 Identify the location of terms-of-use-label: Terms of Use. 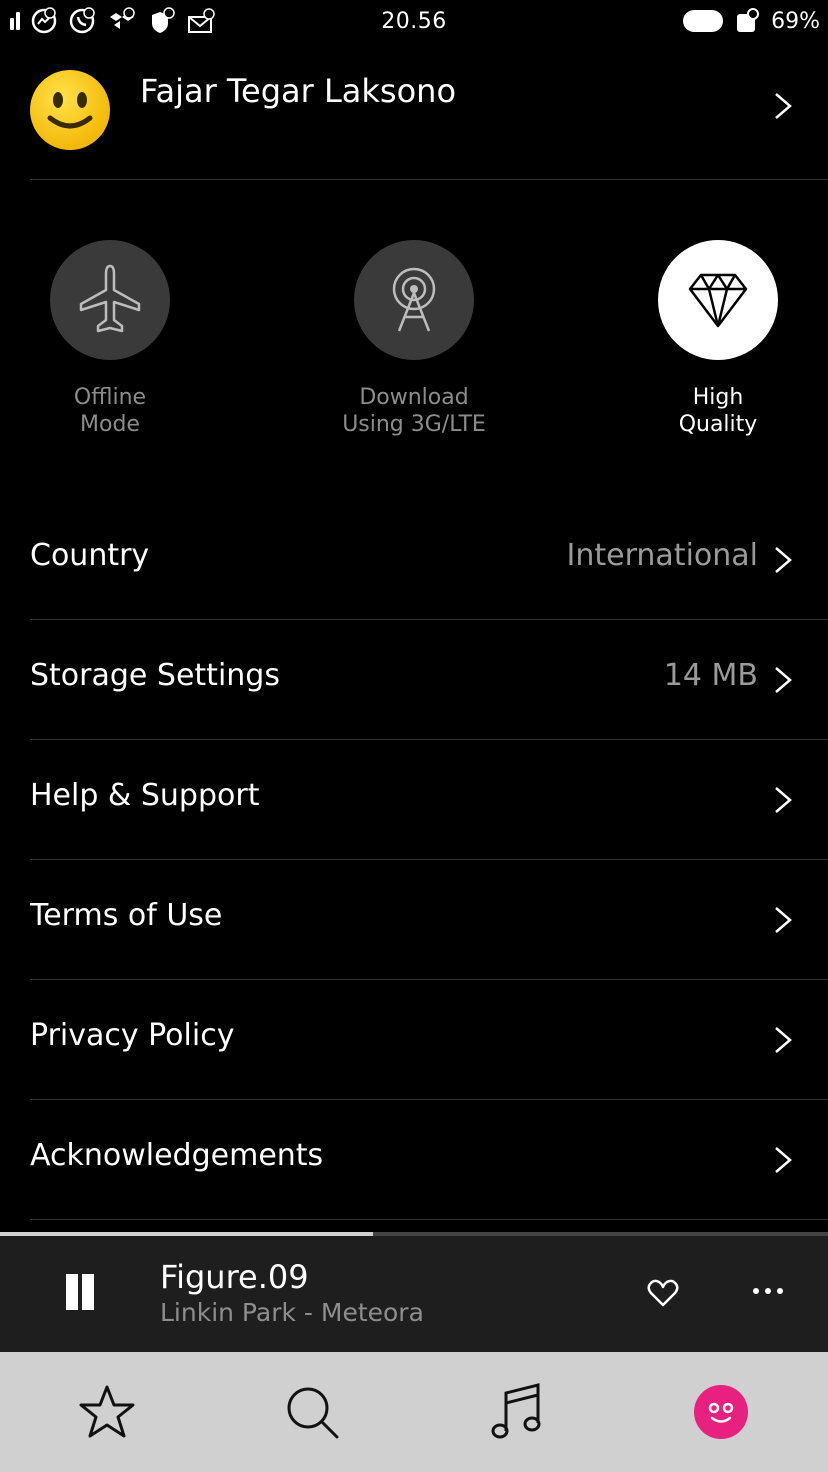
(126, 915).